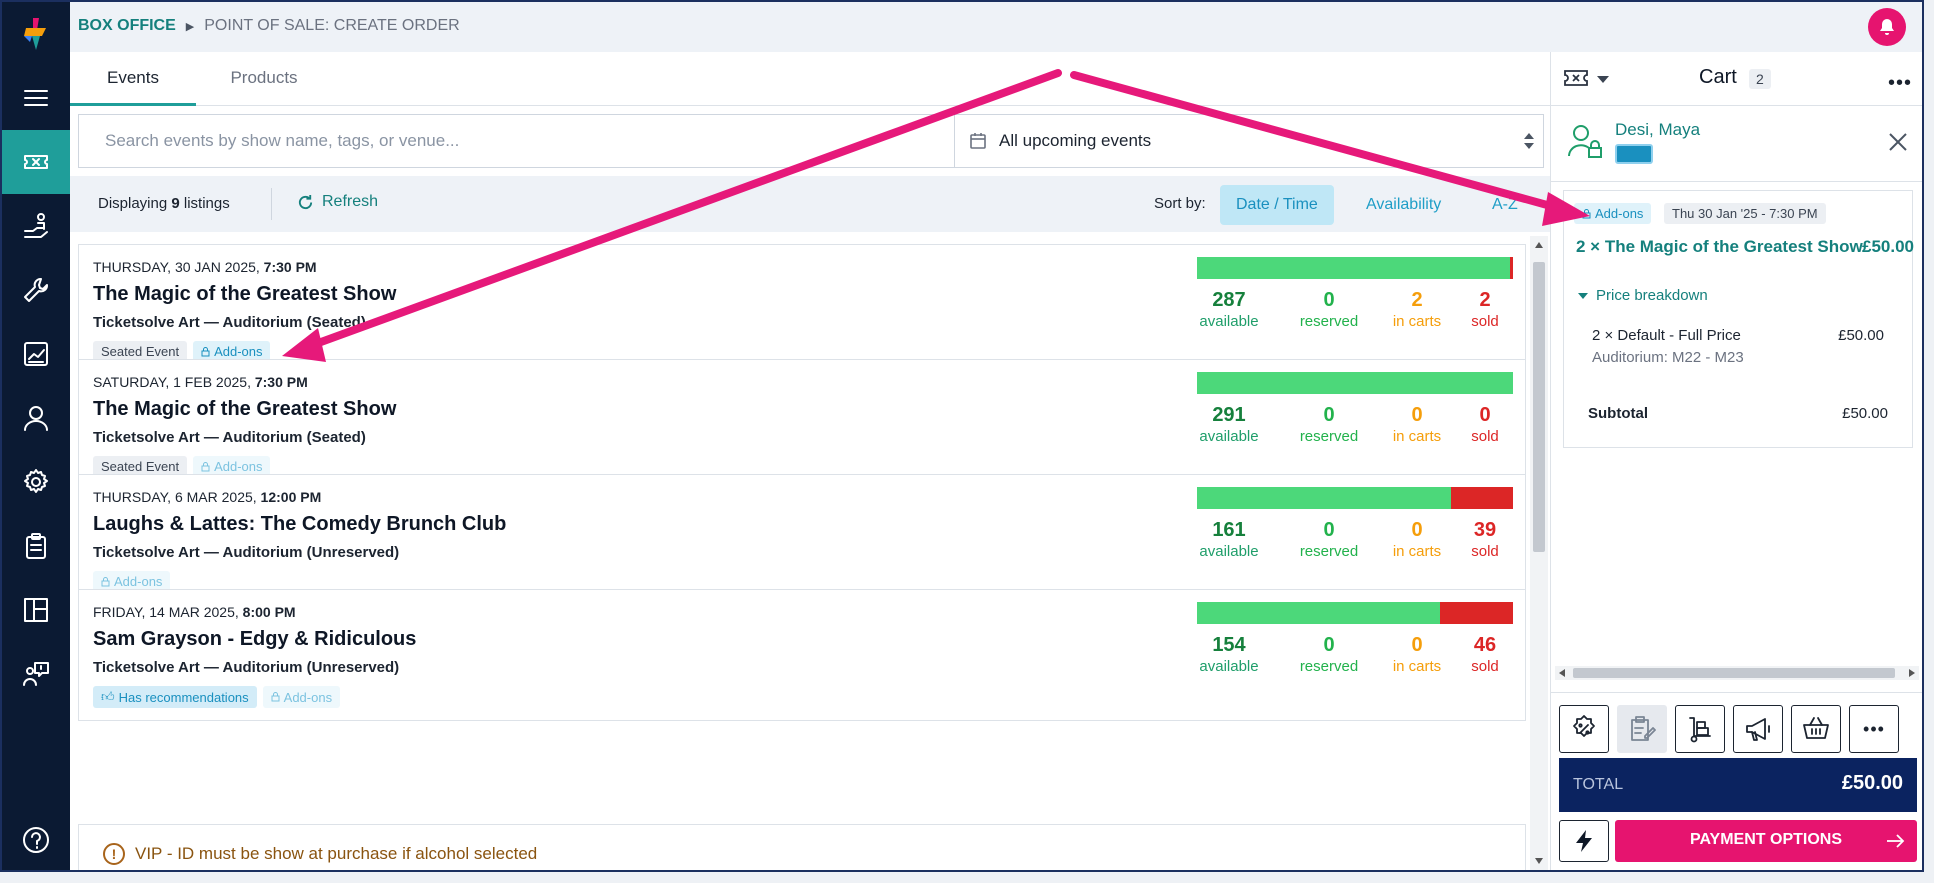 This screenshot has height=883, width=1934. I want to click on search-row: All upcoming events, so click(811, 141).